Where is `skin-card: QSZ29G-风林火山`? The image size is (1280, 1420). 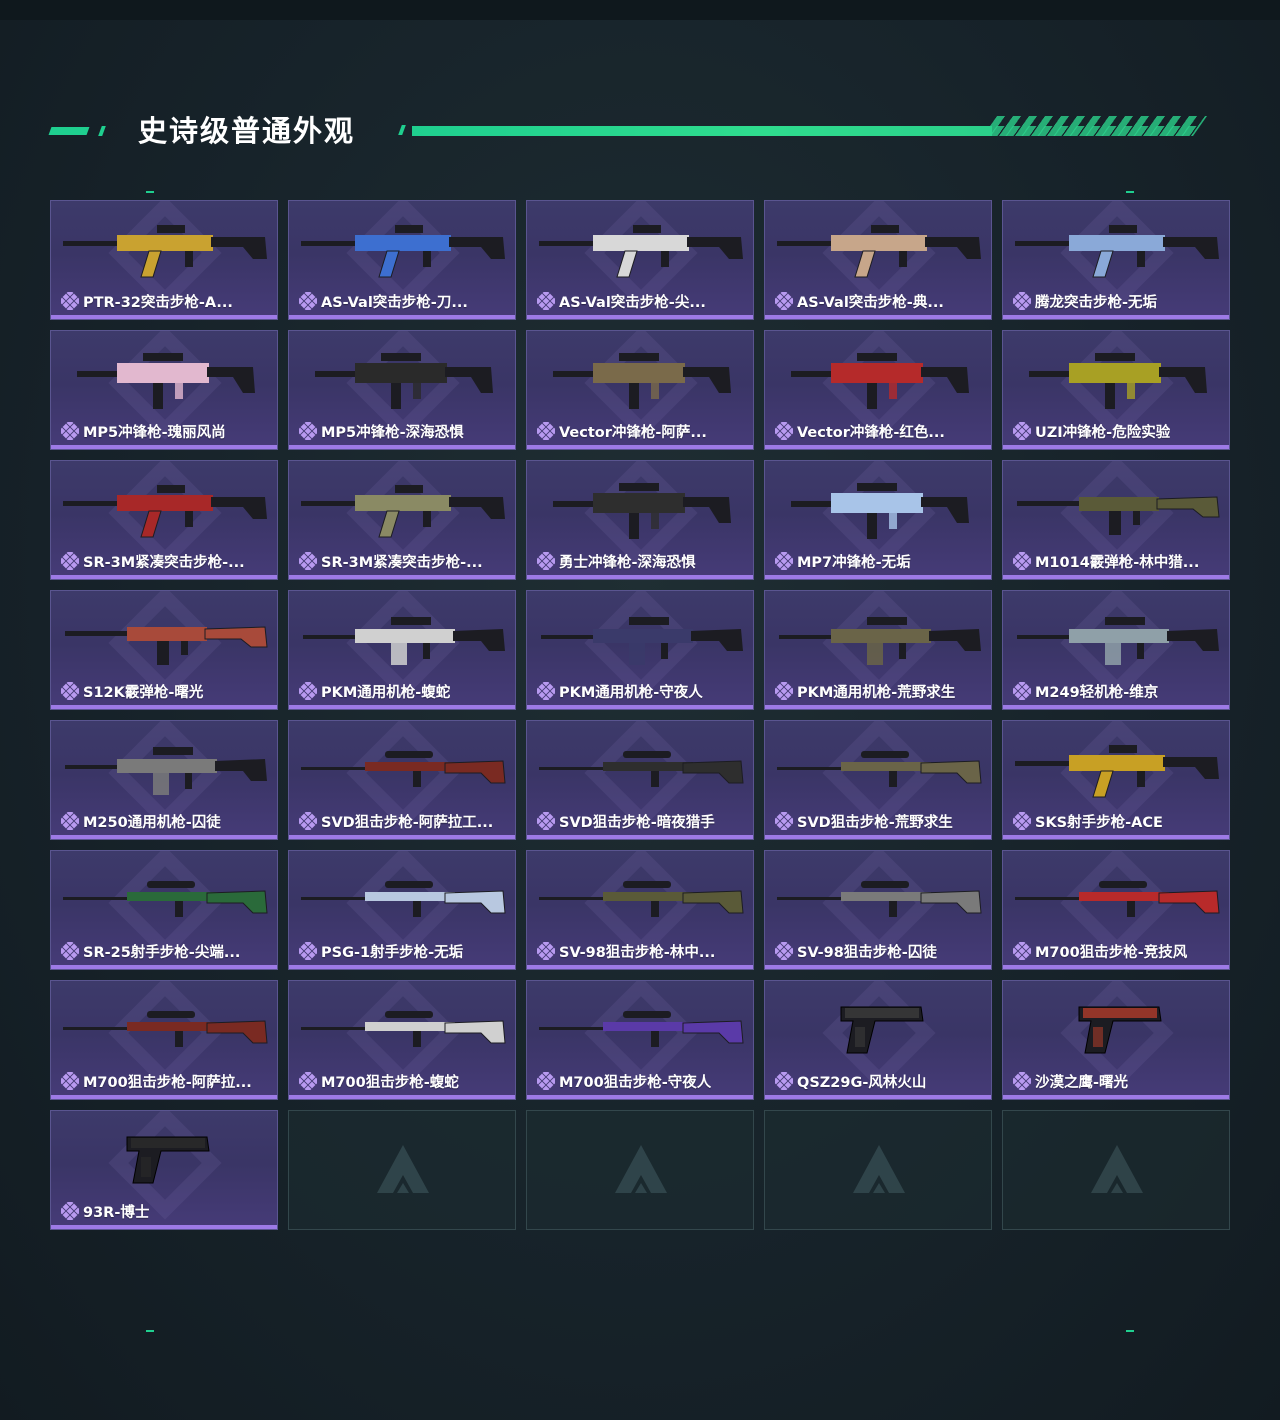 skin-card: QSZ29G-风林火山 is located at coordinates (878, 1040).